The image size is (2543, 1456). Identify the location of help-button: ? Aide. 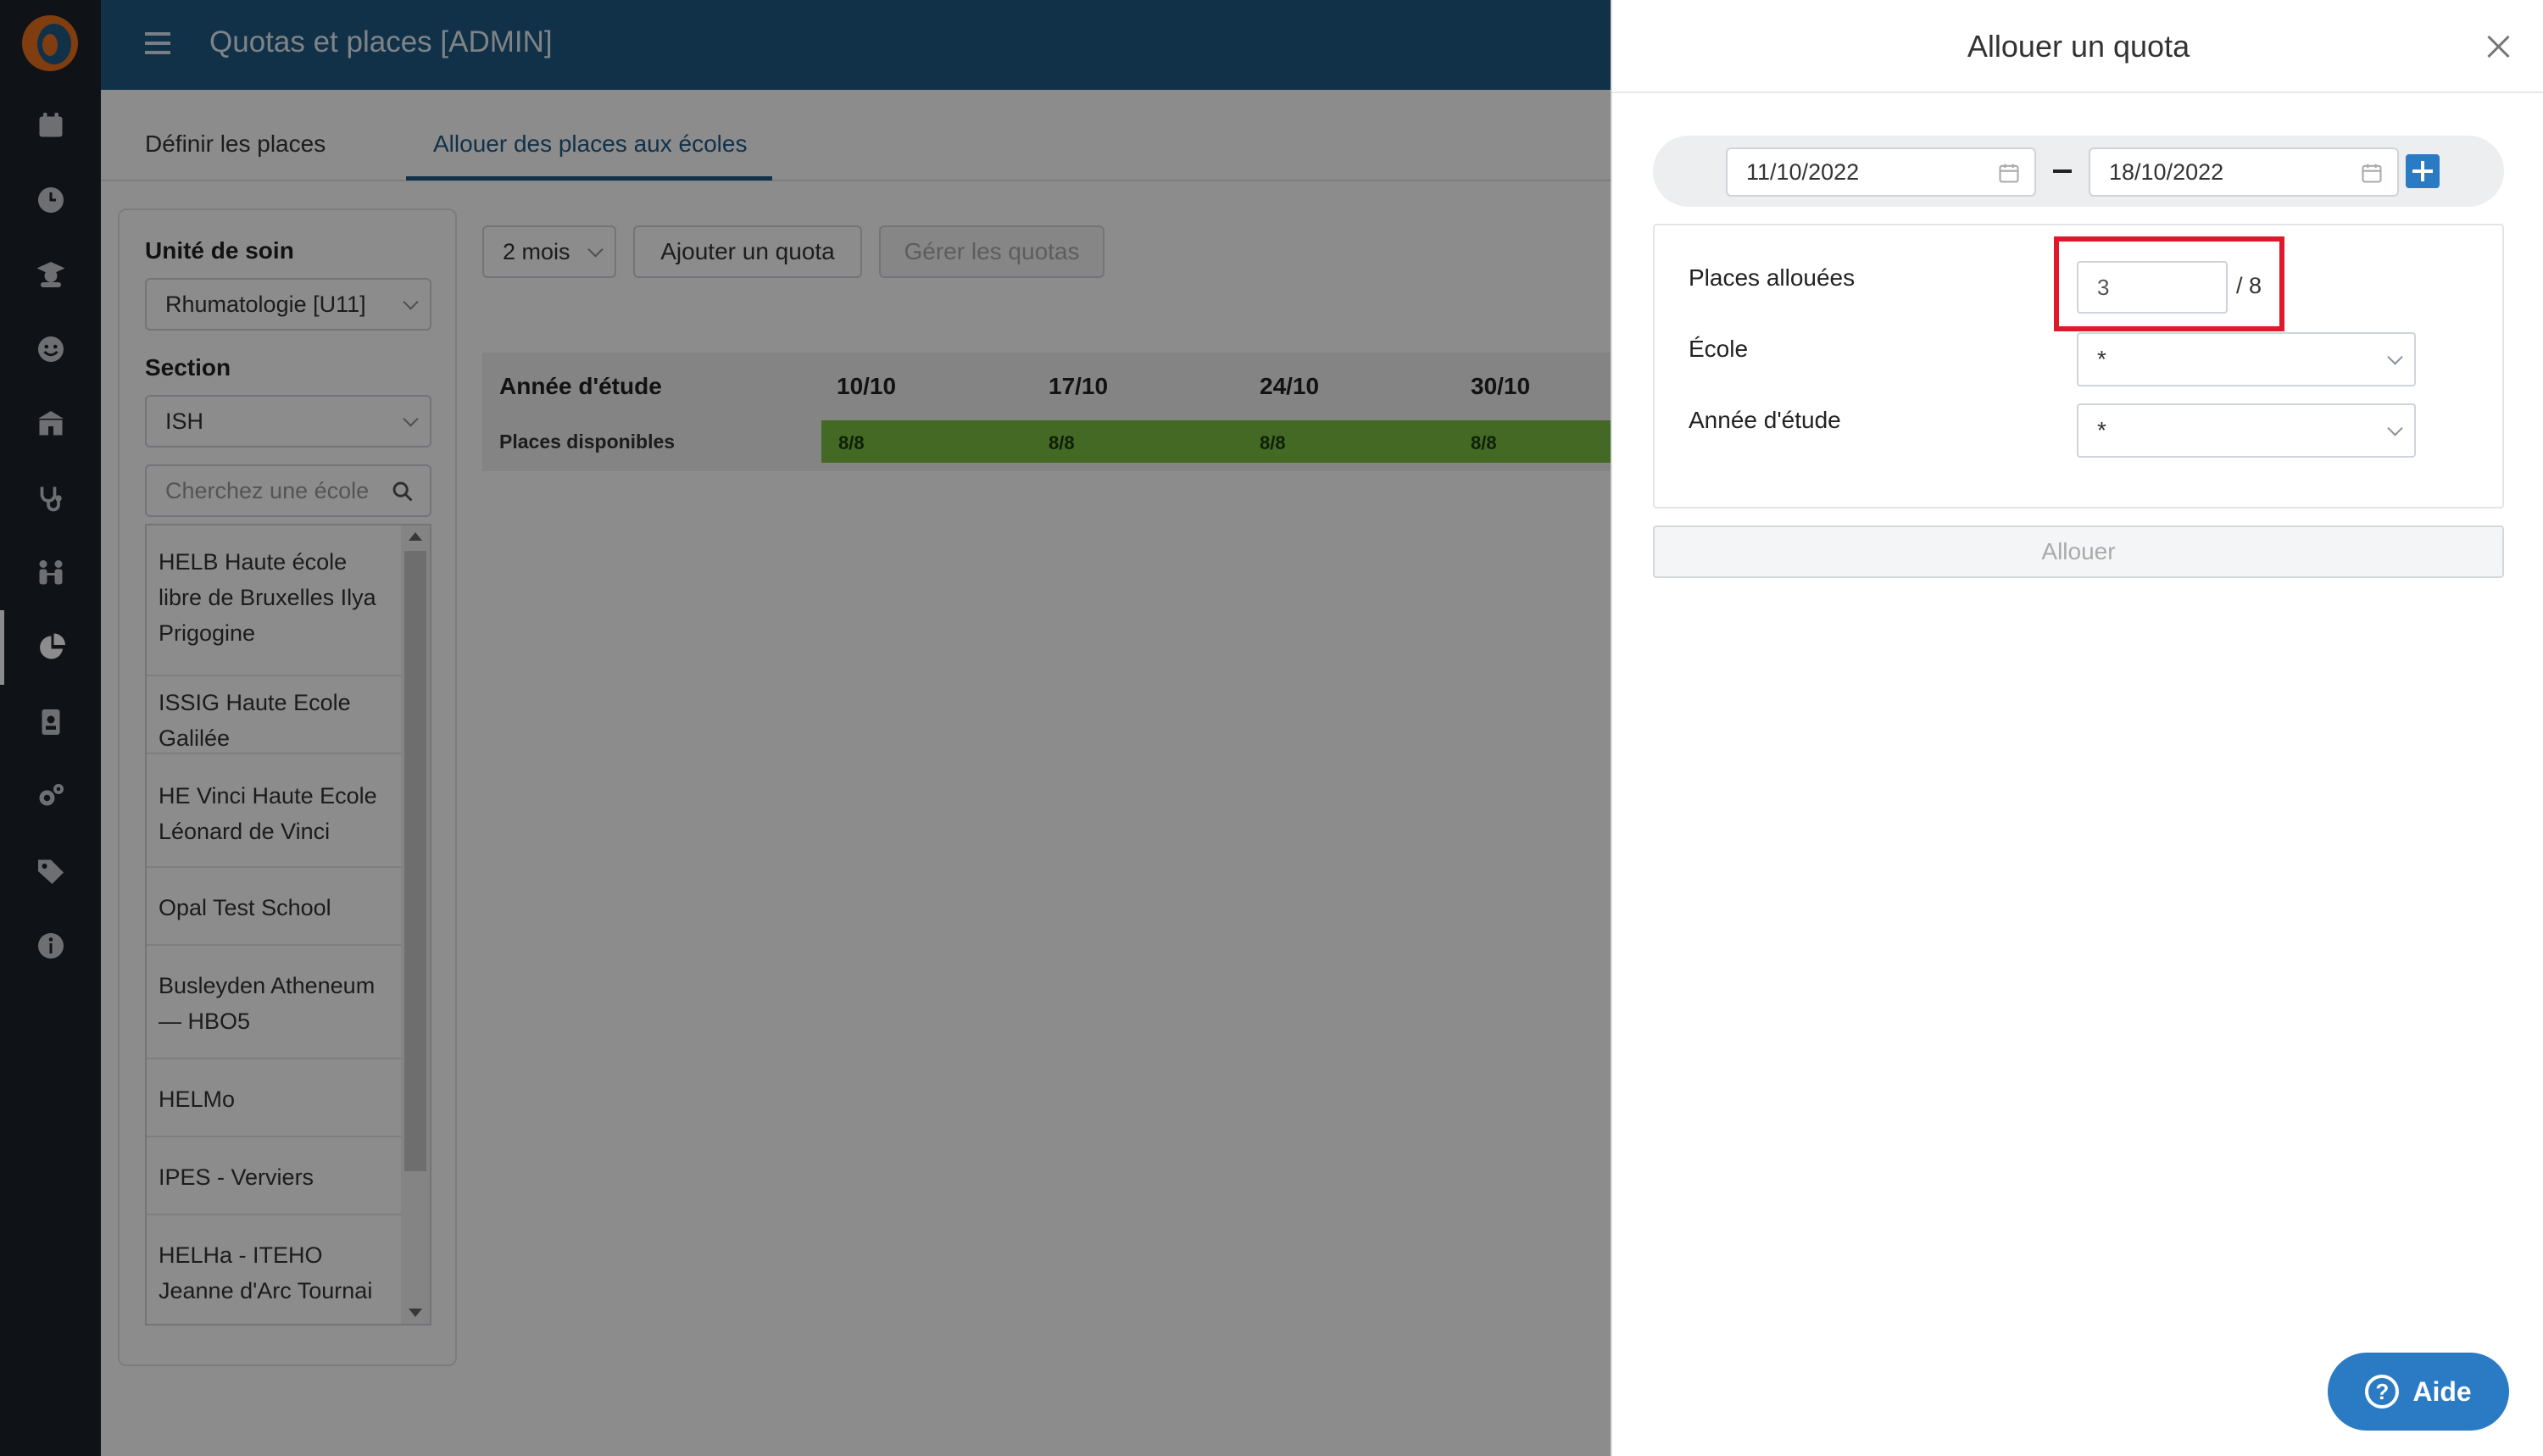
(2418, 1392).